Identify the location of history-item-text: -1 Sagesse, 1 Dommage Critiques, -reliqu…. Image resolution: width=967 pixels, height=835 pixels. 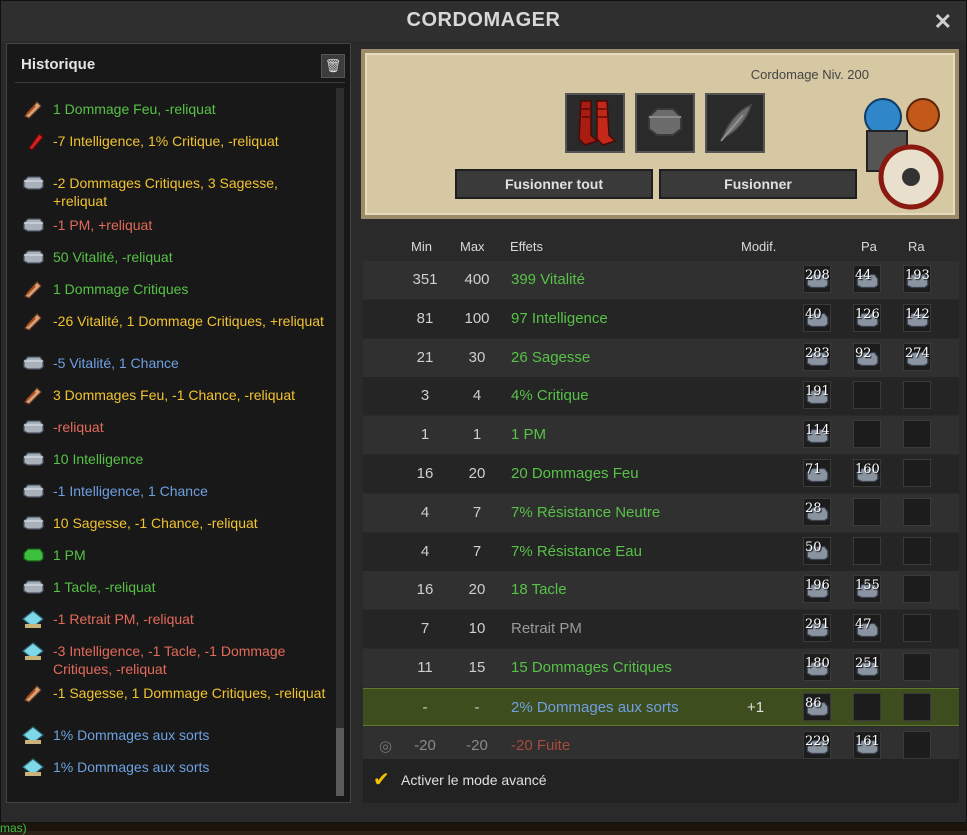
(189, 693).